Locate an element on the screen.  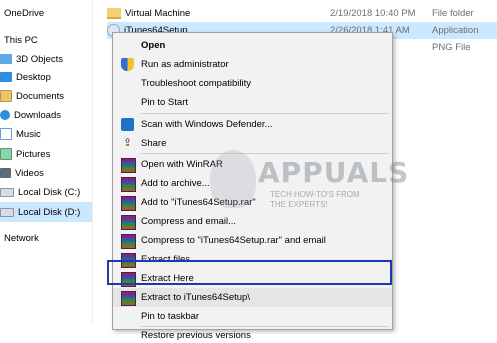
nav-item-documents: Documents is located at coordinates (46, 96).